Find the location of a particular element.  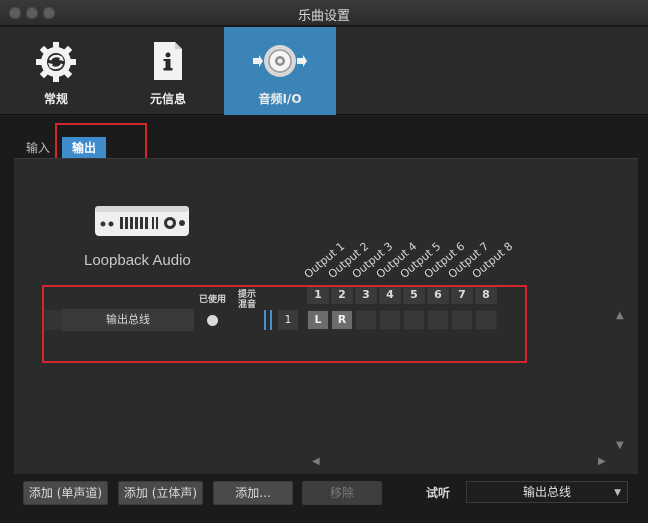

title-bar: 乐曲设置 is located at coordinates (324, 13).